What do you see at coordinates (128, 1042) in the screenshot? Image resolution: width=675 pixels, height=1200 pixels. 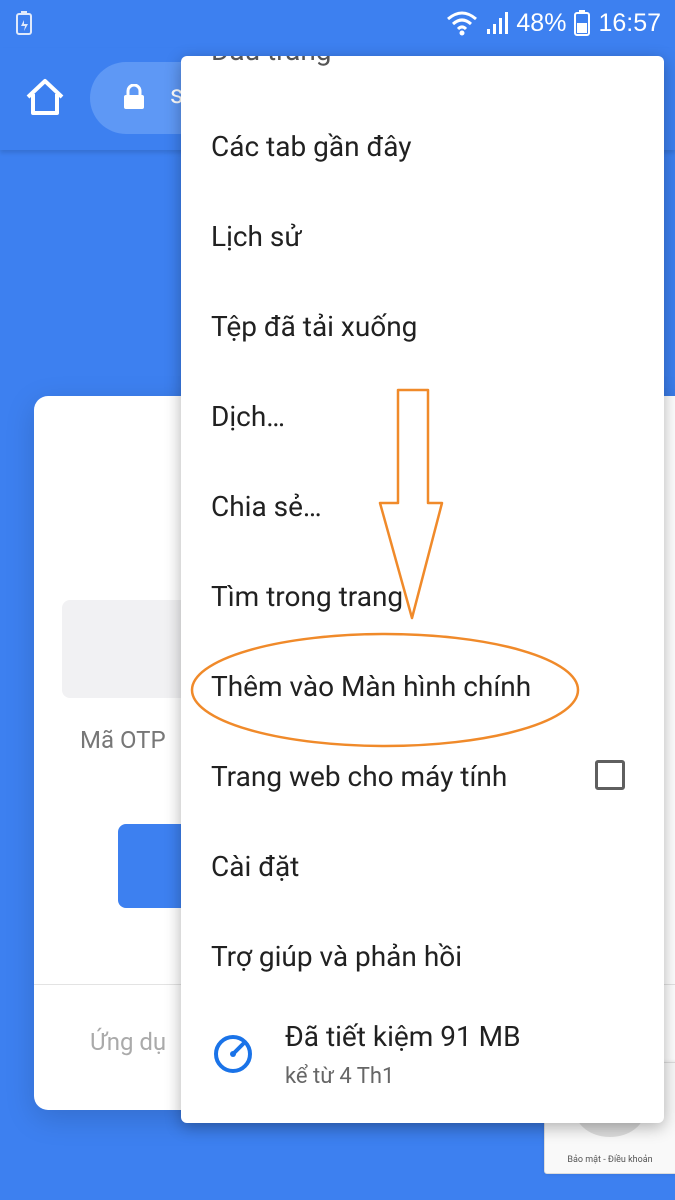 I see `footer-text: Ứng dụ` at bounding box center [128, 1042].